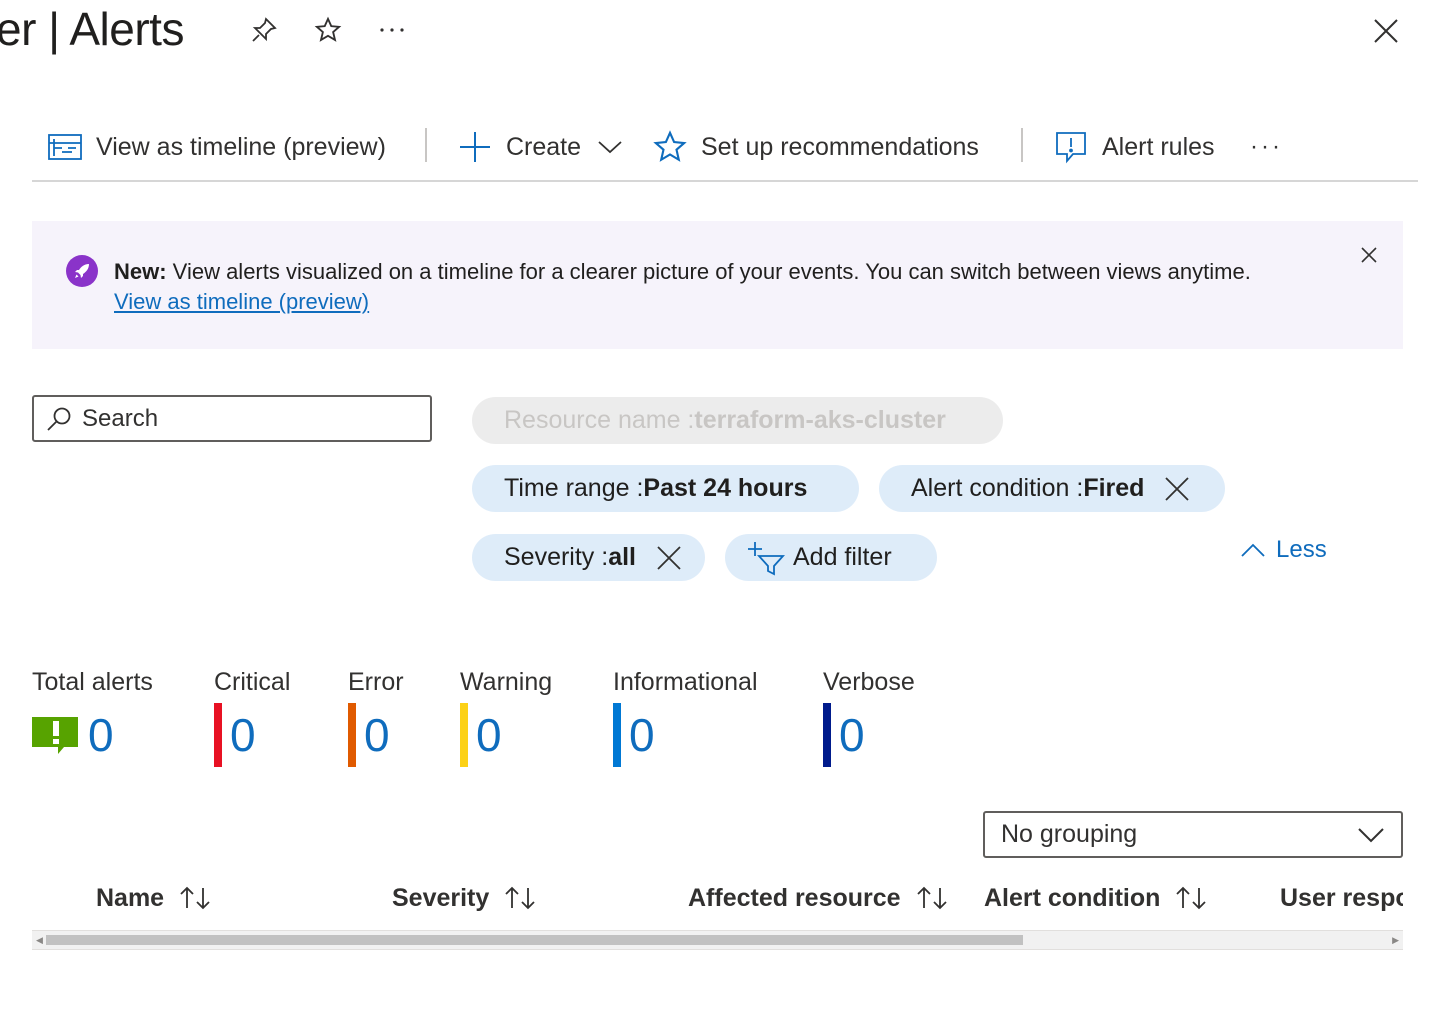  What do you see at coordinates (1072, 897) in the screenshot?
I see `column-header-label: Alert condition` at bounding box center [1072, 897].